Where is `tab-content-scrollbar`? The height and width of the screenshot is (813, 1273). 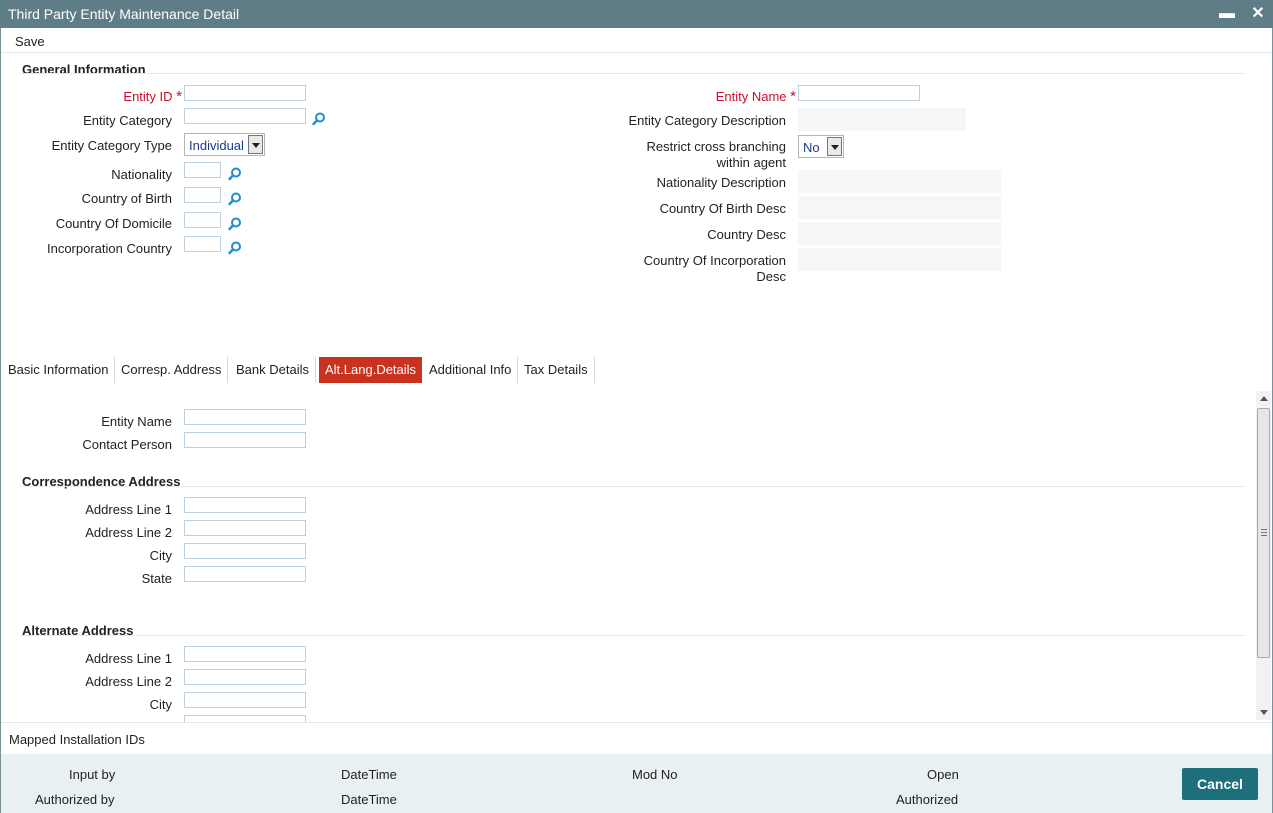
tab-content-scrollbar is located at coordinates (1263, 555).